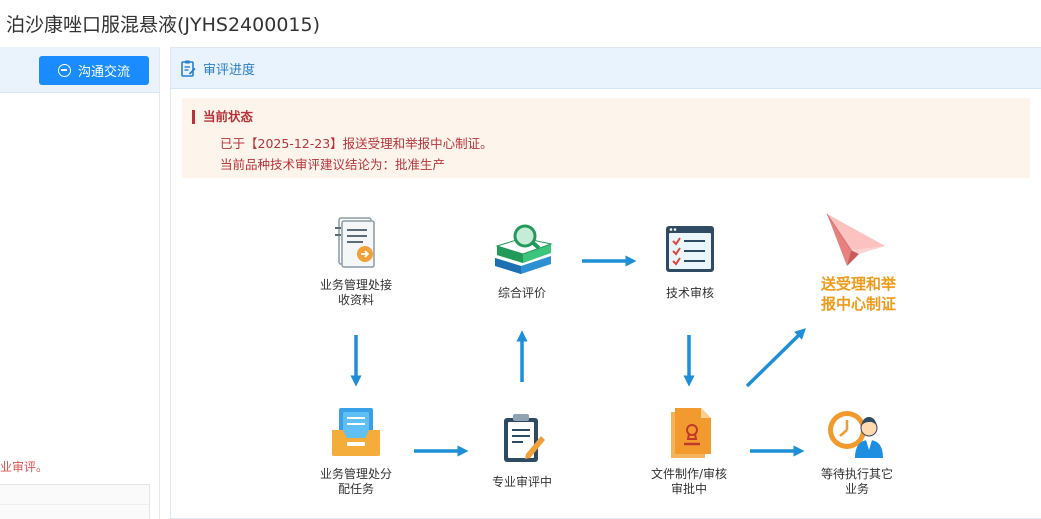 The width and height of the screenshot is (1041, 519). I want to click on step-doc-making-label: 文件制作/审核 审批中, so click(689, 481).